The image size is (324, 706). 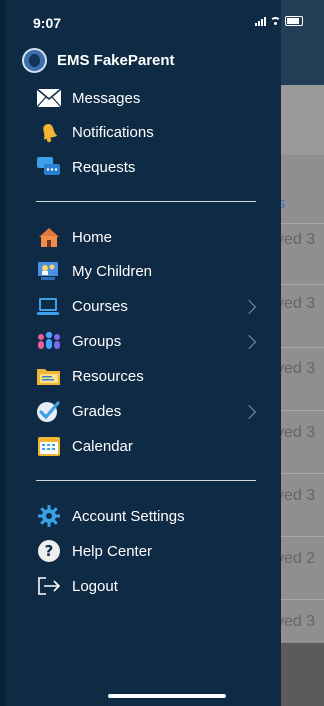 I want to click on home-icon, so click(x=49, y=237).